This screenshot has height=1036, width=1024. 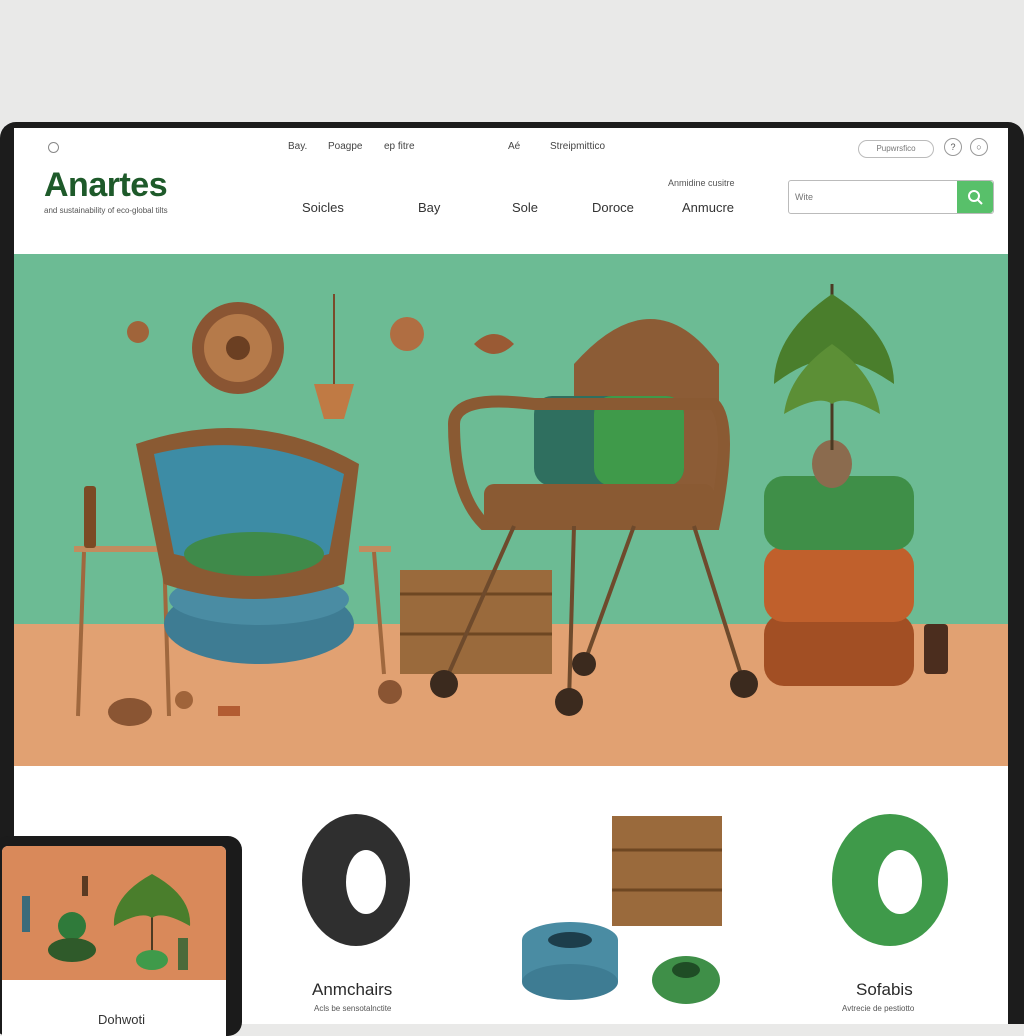 What do you see at coordinates (875, 197) in the screenshot?
I see `search-input` at bounding box center [875, 197].